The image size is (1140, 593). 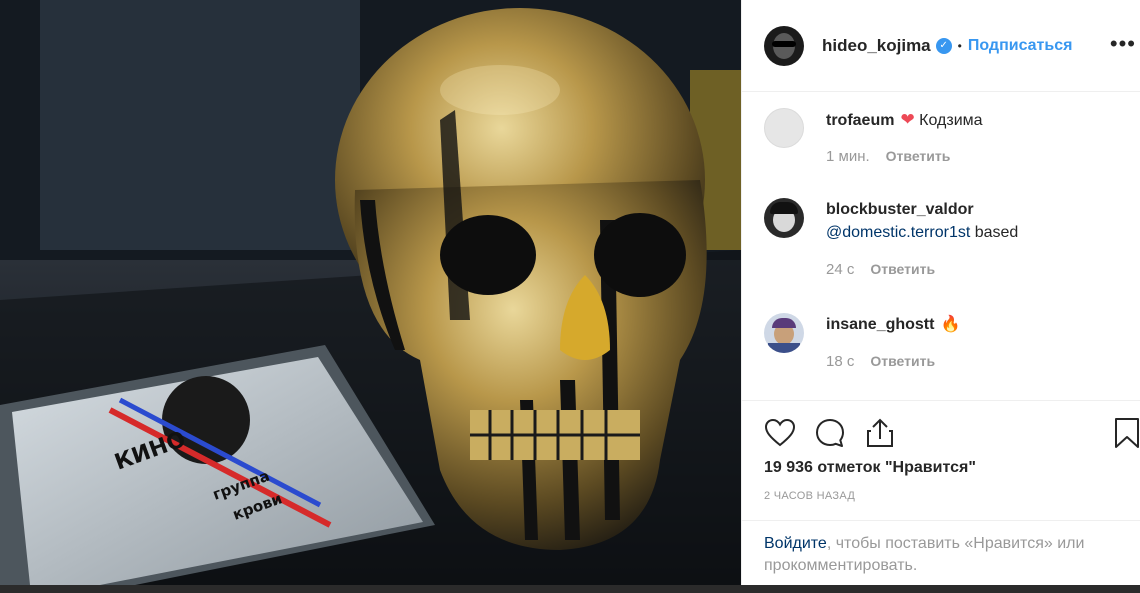 I want to click on comment-body: insane_ghostt 🔥, so click(x=981, y=324).